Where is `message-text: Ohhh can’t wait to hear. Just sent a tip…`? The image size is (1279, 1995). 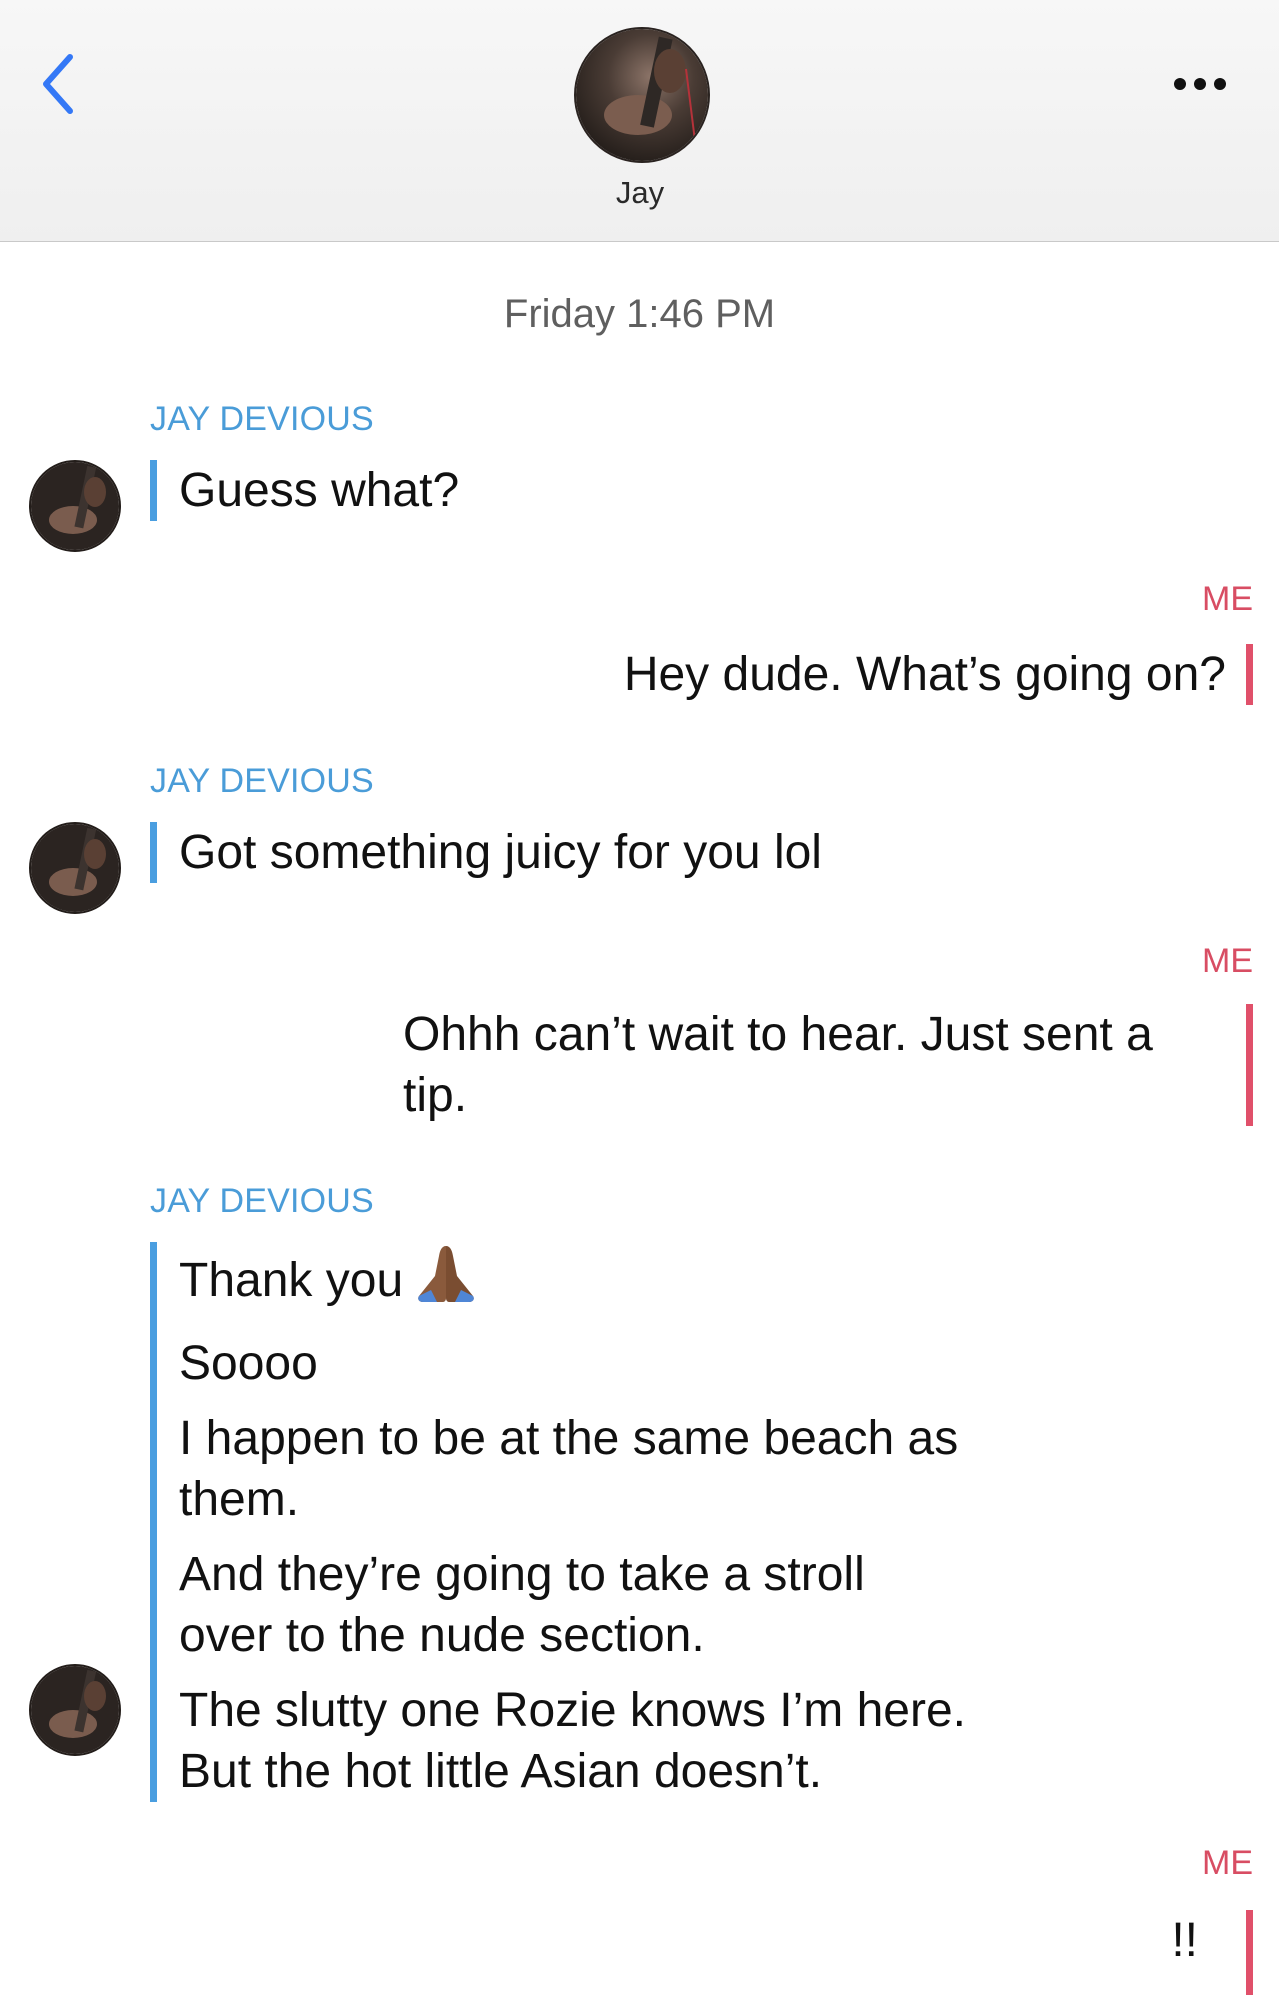 message-text: Ohhh can’t wait to hear. Just sent a tip… is located at coordinates (778, 1065).